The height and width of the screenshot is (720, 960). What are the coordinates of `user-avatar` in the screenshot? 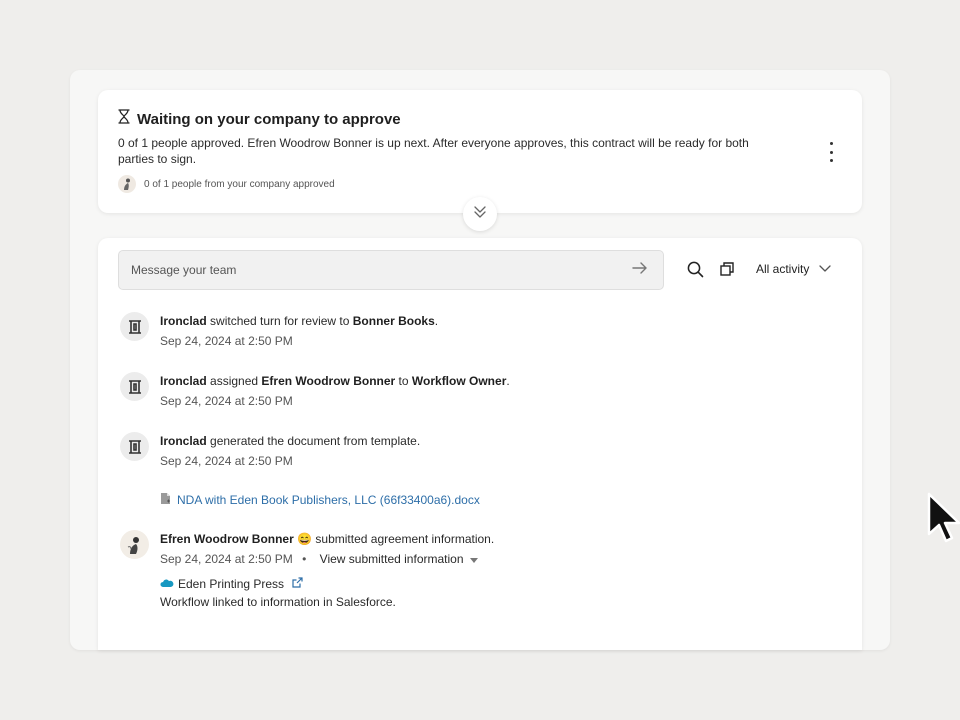 It's located at (134, 544).